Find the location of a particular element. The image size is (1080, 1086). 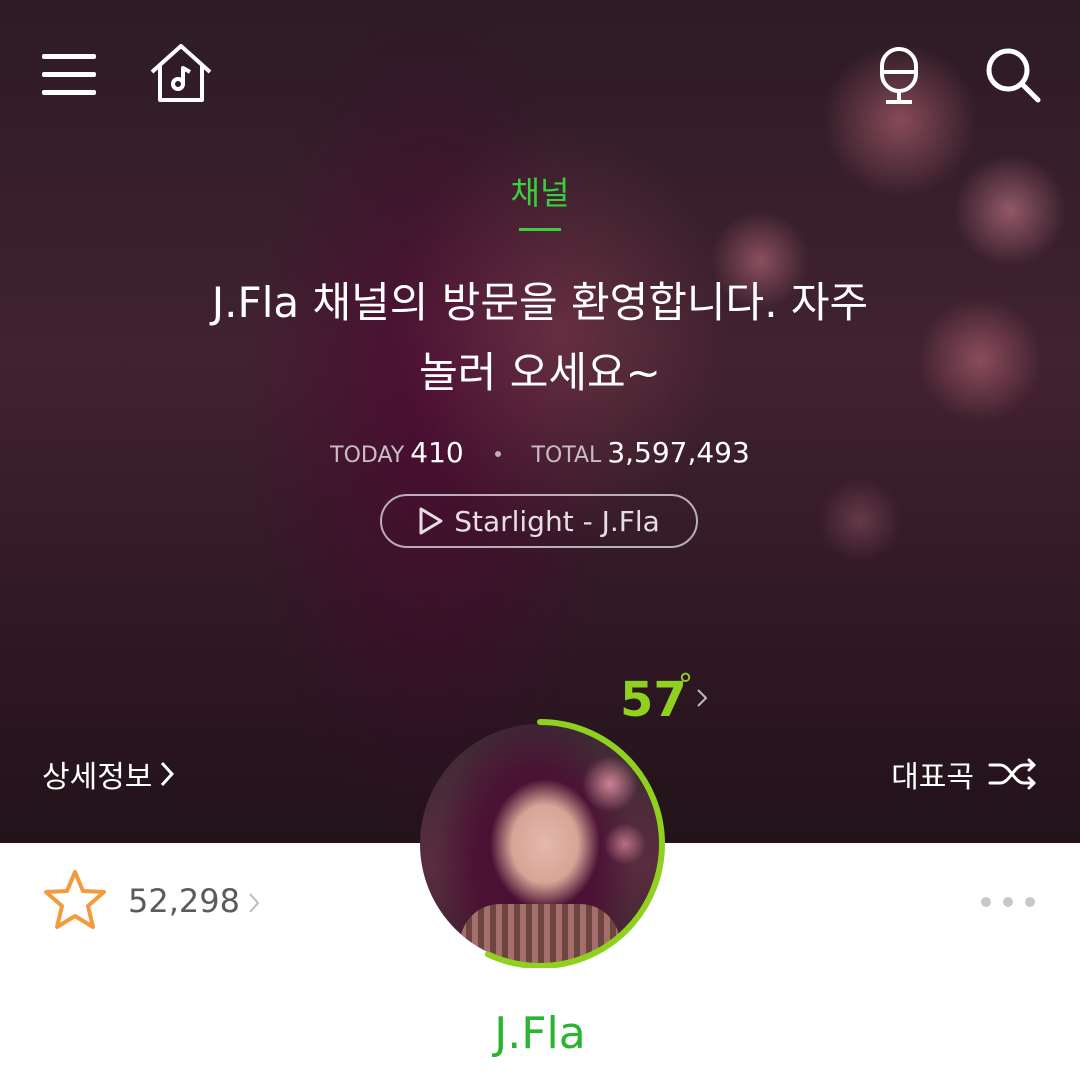

artist-avatar-with-temperature-ring is located at coordinates (544, 840).